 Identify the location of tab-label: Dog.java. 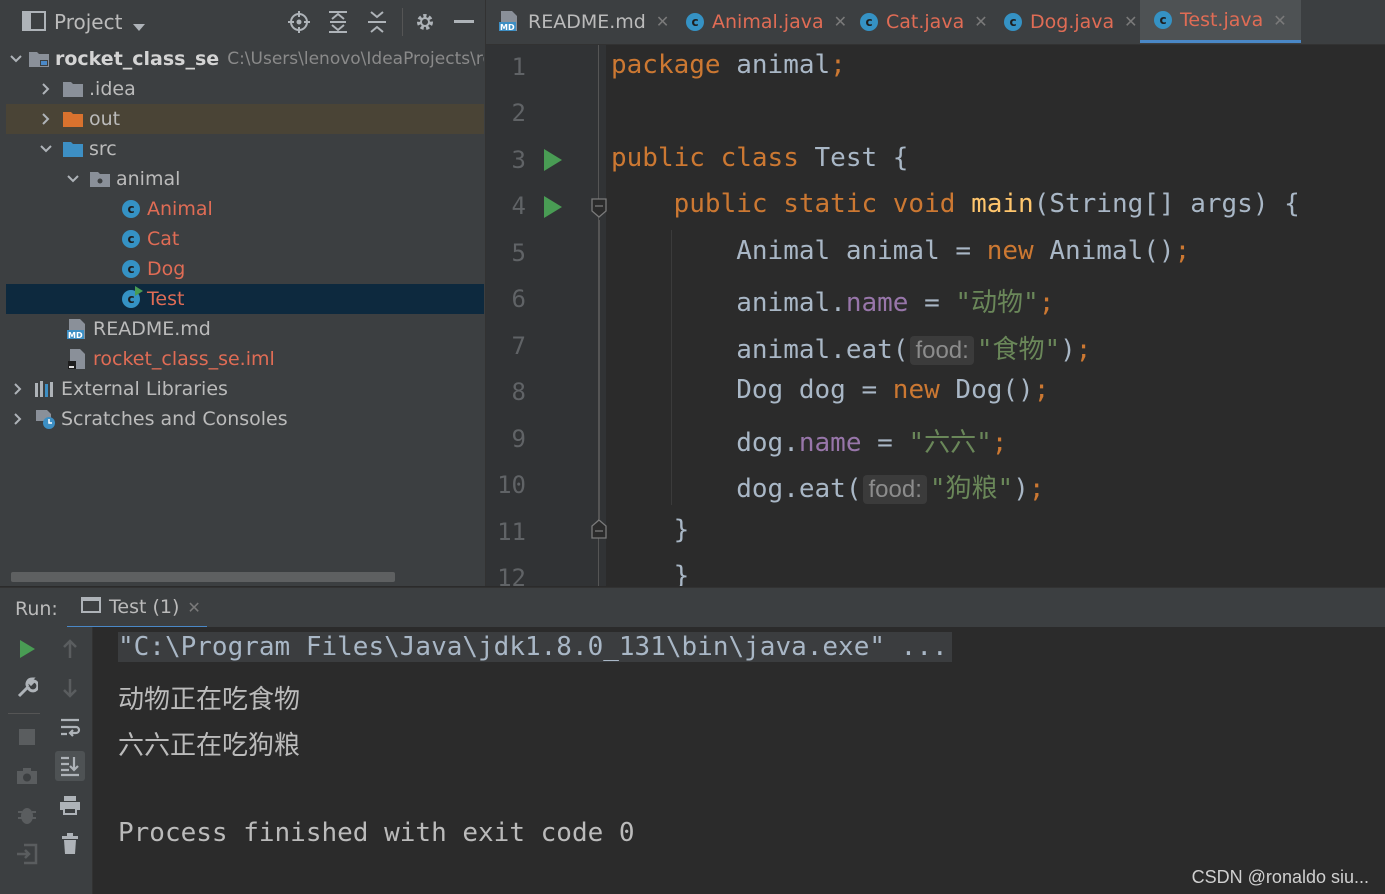
(1072, 21).